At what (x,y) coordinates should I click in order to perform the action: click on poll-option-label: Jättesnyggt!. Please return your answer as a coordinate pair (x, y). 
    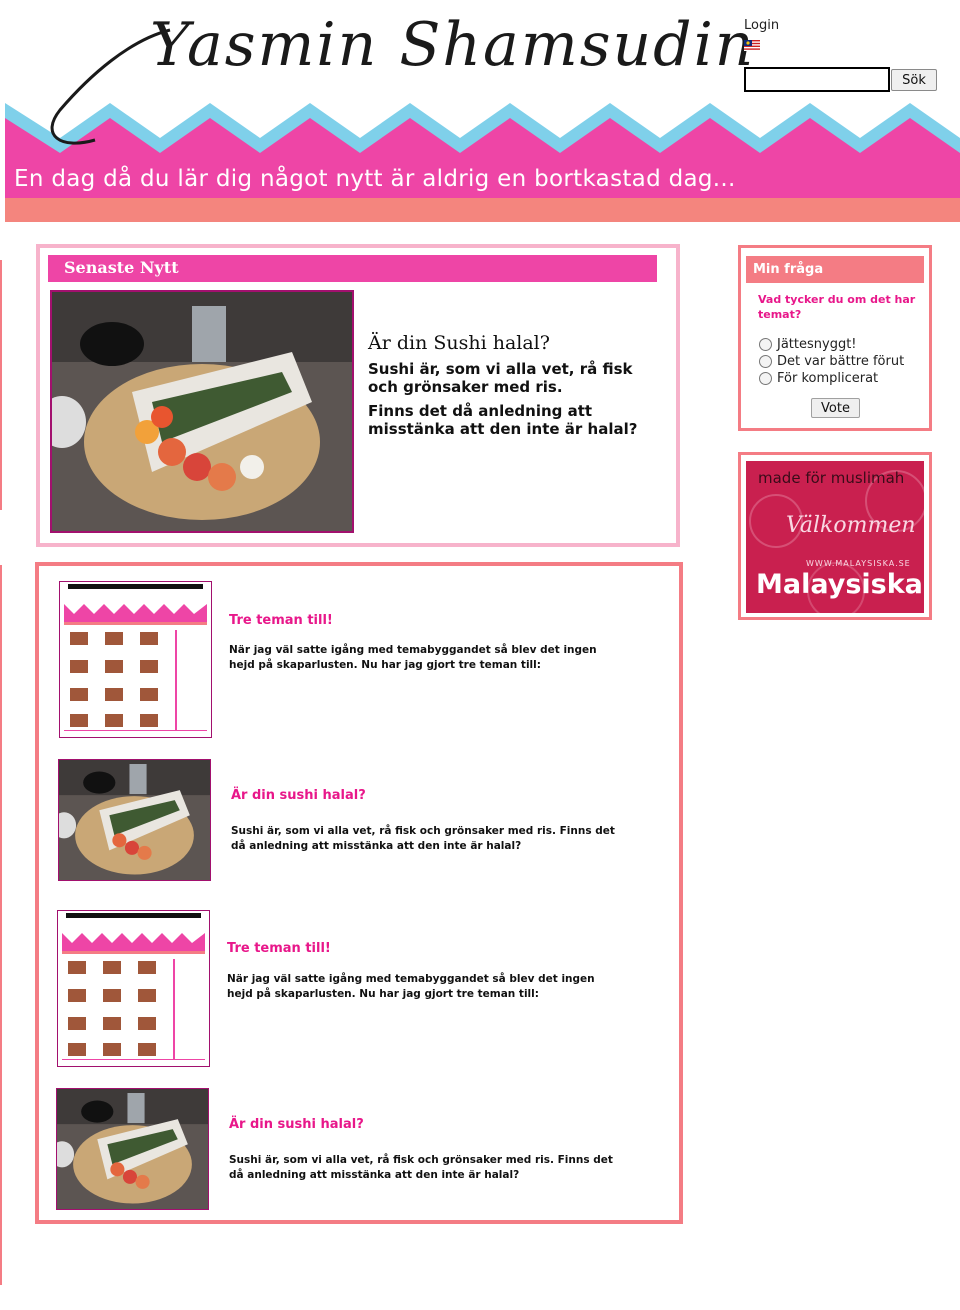
    Looking at the image, I should click on (817, 344).